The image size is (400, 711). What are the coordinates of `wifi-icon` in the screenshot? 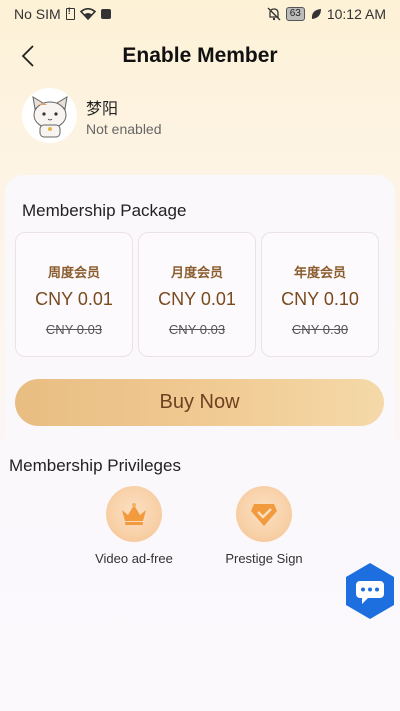 It's located at (87, 14).